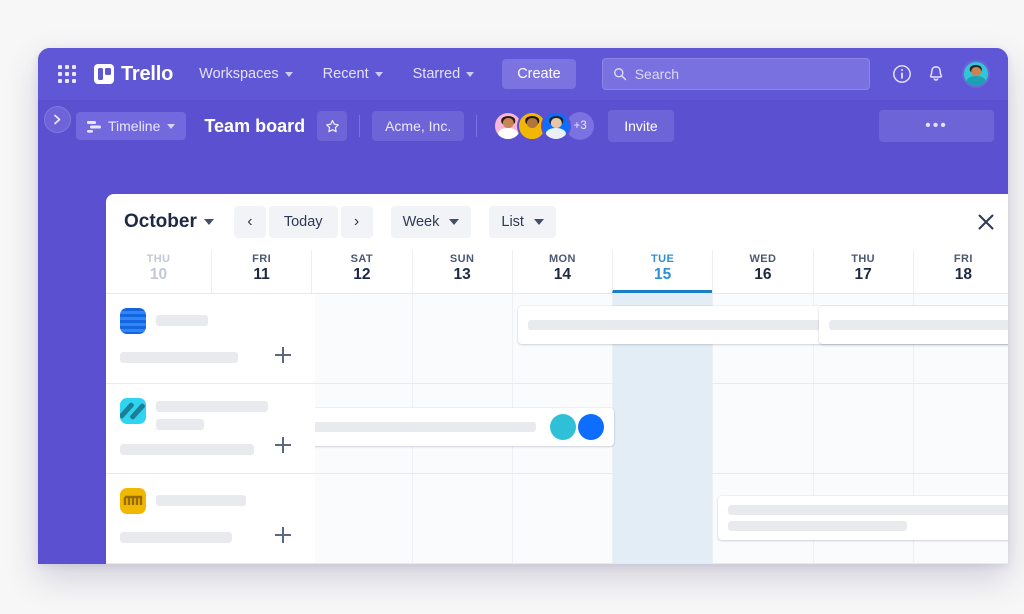 The width and height of the screenshot is (1024, 614). Describe the element at coordinates (902, 74) in the screenshot. I see `info-circle-icon` at that location.